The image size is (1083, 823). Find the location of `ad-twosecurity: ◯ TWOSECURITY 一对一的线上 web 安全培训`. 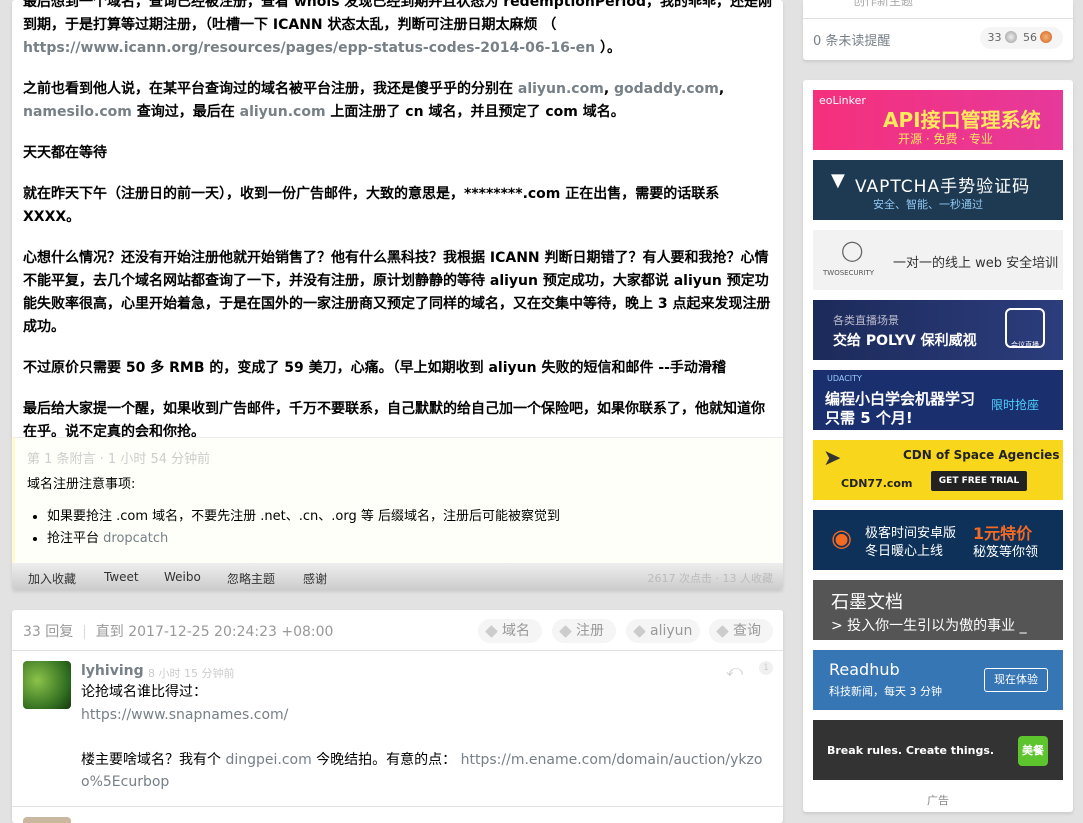

ad-twosecurity: ◯ TWOSECURITY 一对一的线上 web 安全培训 is located at coordinates (938, 260).